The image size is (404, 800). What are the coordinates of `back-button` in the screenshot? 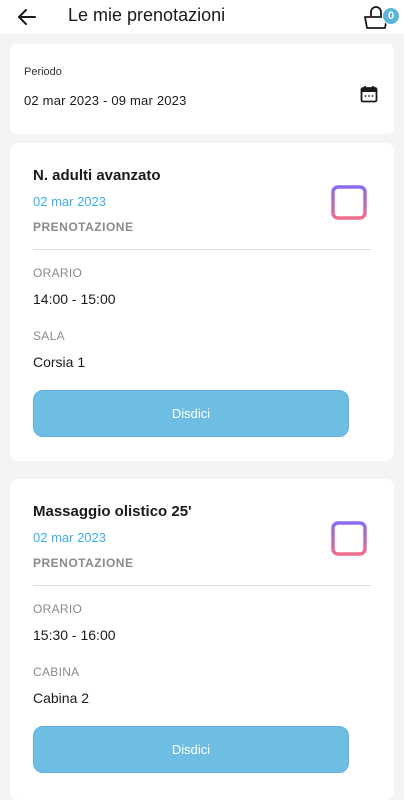 It's located at (27, 17).